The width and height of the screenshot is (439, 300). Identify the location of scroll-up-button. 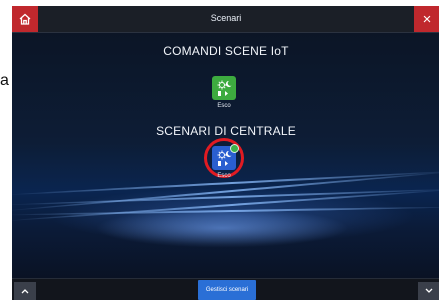
(25, 291).